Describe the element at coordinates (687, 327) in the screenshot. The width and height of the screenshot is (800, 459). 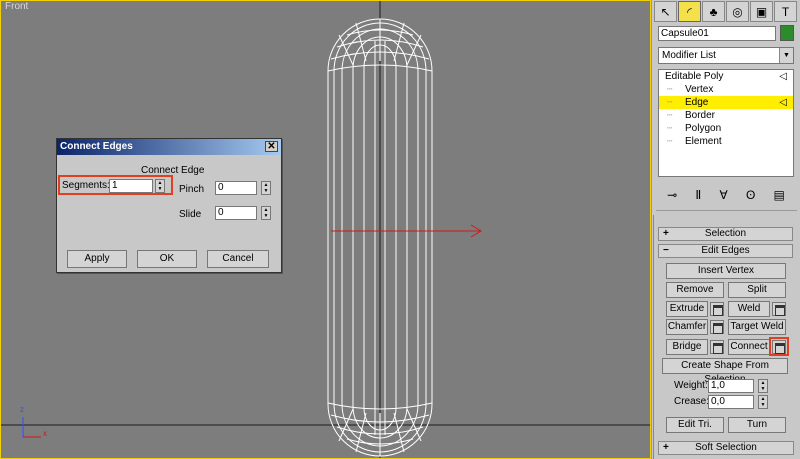
I see `chamfer-button: Chamfer` at that location.